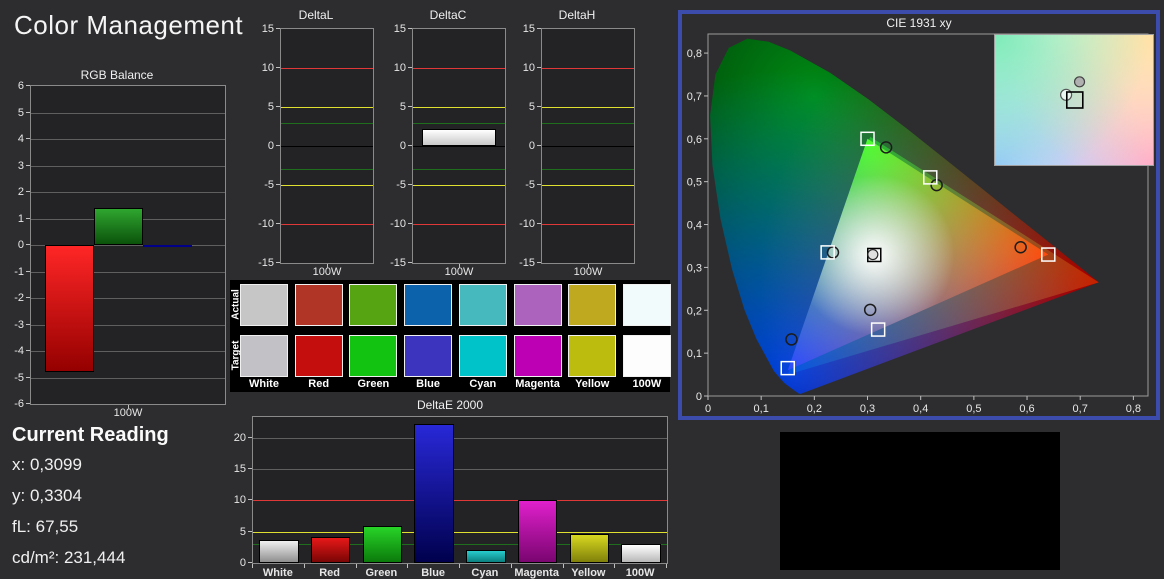 This screenshot has height=579, width=1164. I want to click on y-tick-label: 10, so click(267, 68).